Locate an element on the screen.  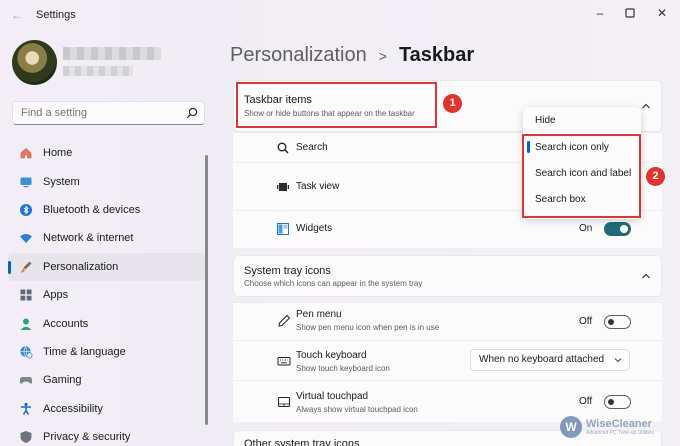
row-label: Search is located at coordinates (312, 147).